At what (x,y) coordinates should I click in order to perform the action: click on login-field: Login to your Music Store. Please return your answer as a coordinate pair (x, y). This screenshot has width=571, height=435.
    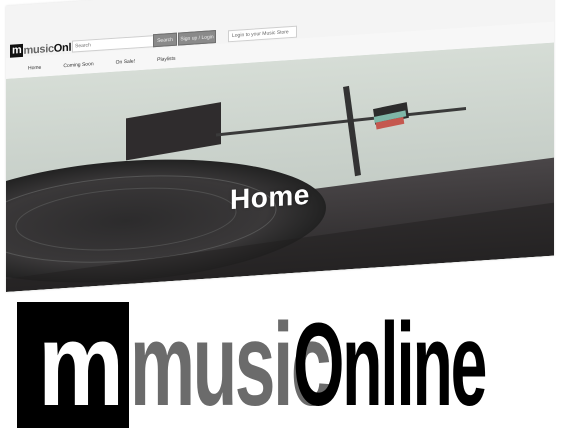
    Looking at the image, I should click on (262, 34).